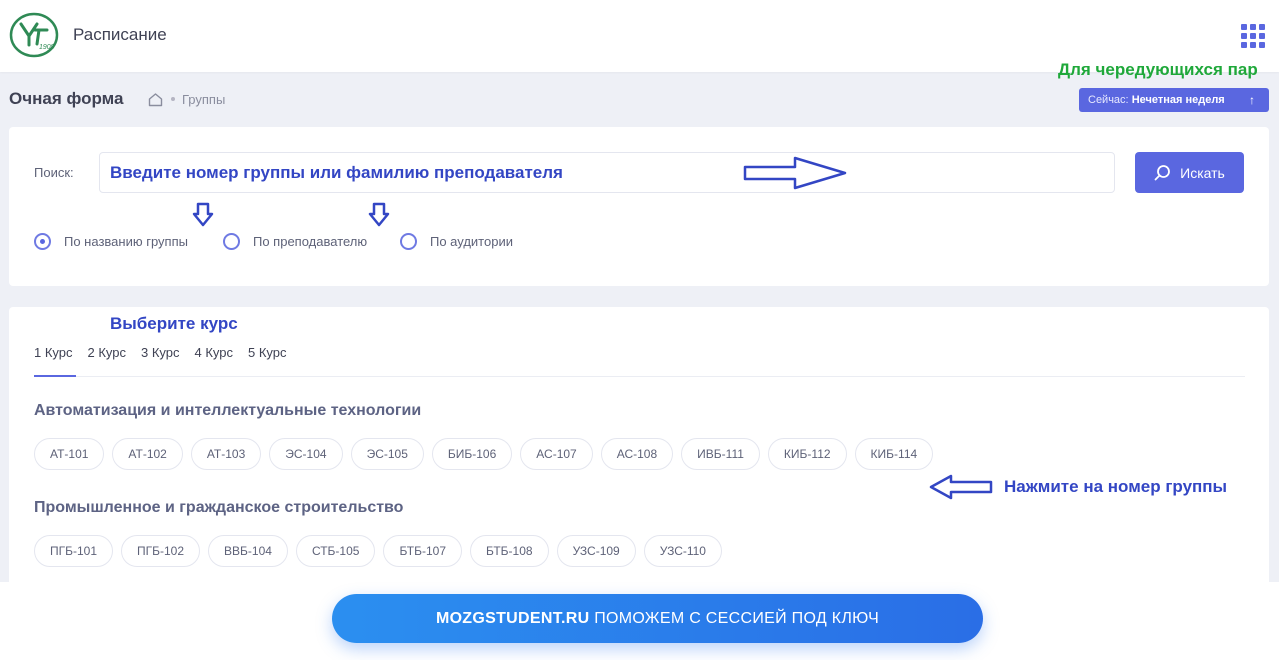  What do you see at coordinates (155, 99) in the screenshot?
I see `home-icon` at bounding box center [155, 99].